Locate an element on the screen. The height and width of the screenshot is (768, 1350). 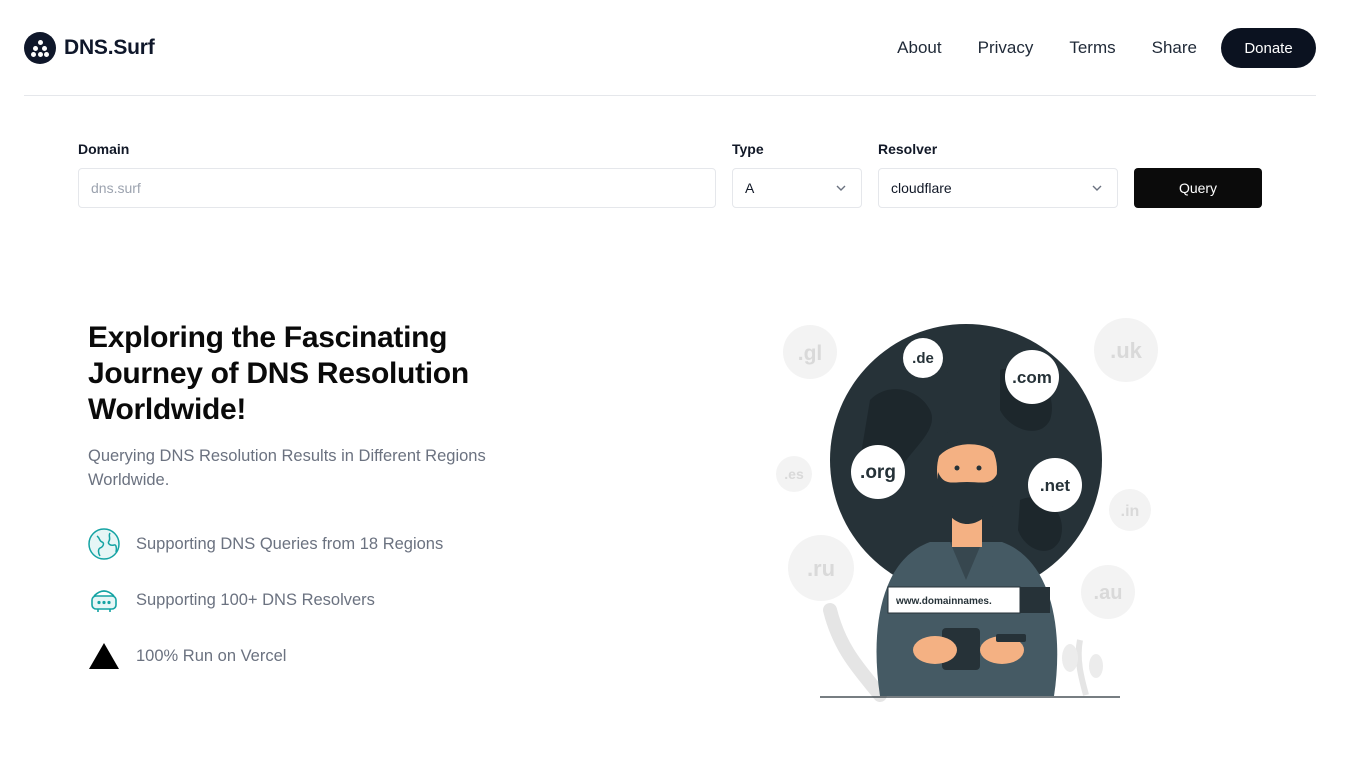
type-select: A is located at coordinates (797, 188).